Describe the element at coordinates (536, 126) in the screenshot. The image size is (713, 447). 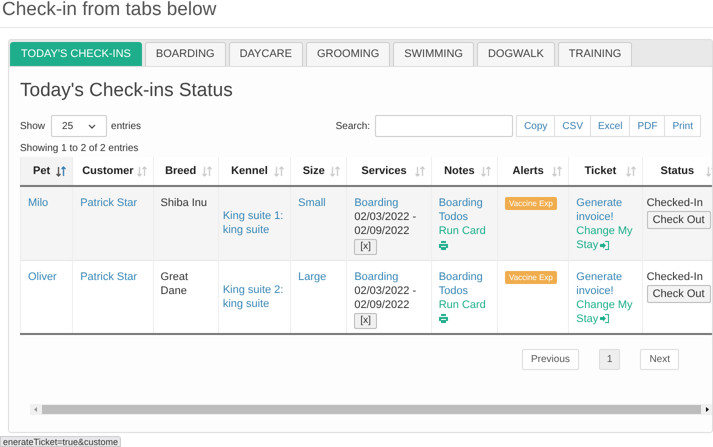
I see `export-button: Copy` at that location.